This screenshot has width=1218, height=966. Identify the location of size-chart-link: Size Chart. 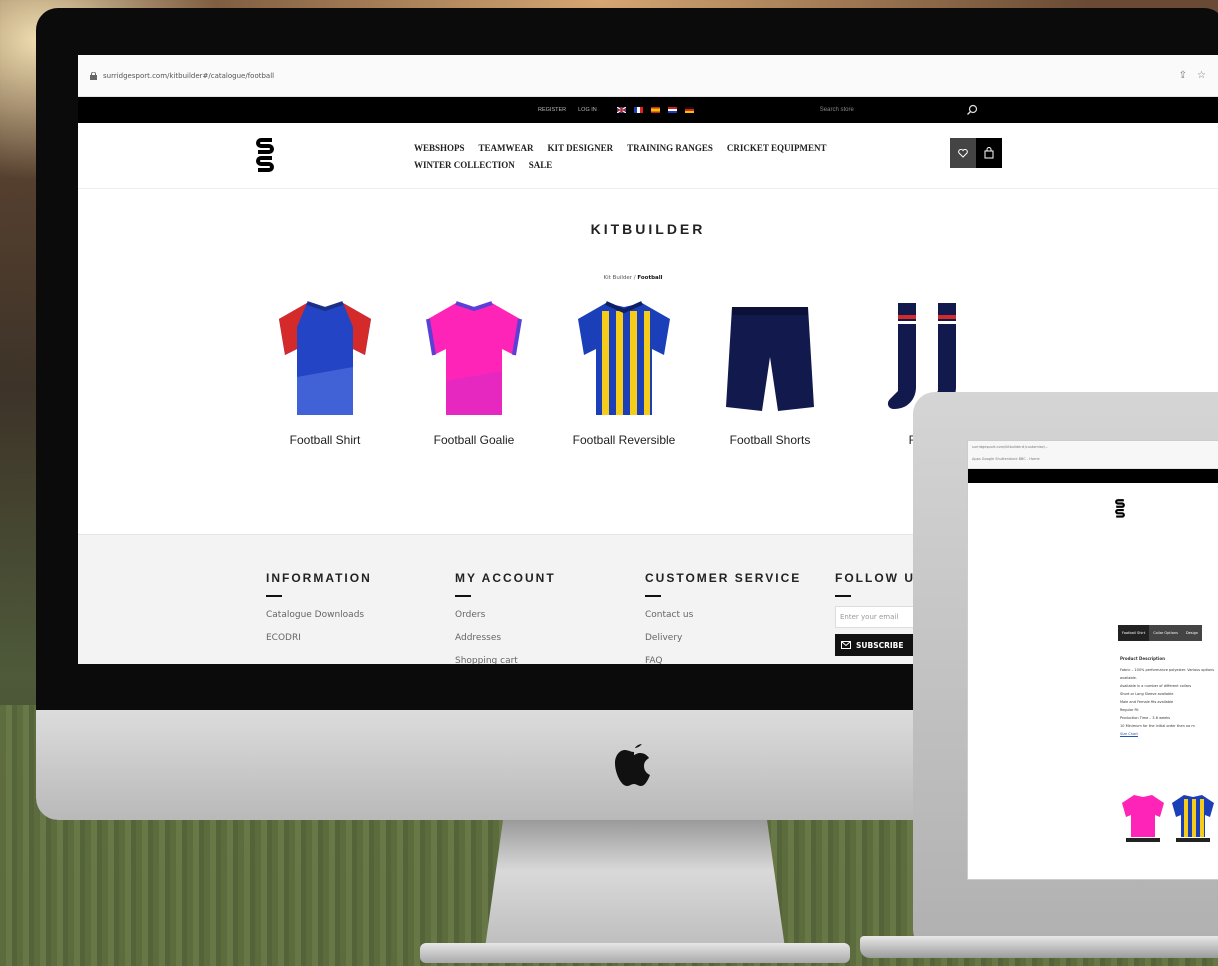
(1169, 734).